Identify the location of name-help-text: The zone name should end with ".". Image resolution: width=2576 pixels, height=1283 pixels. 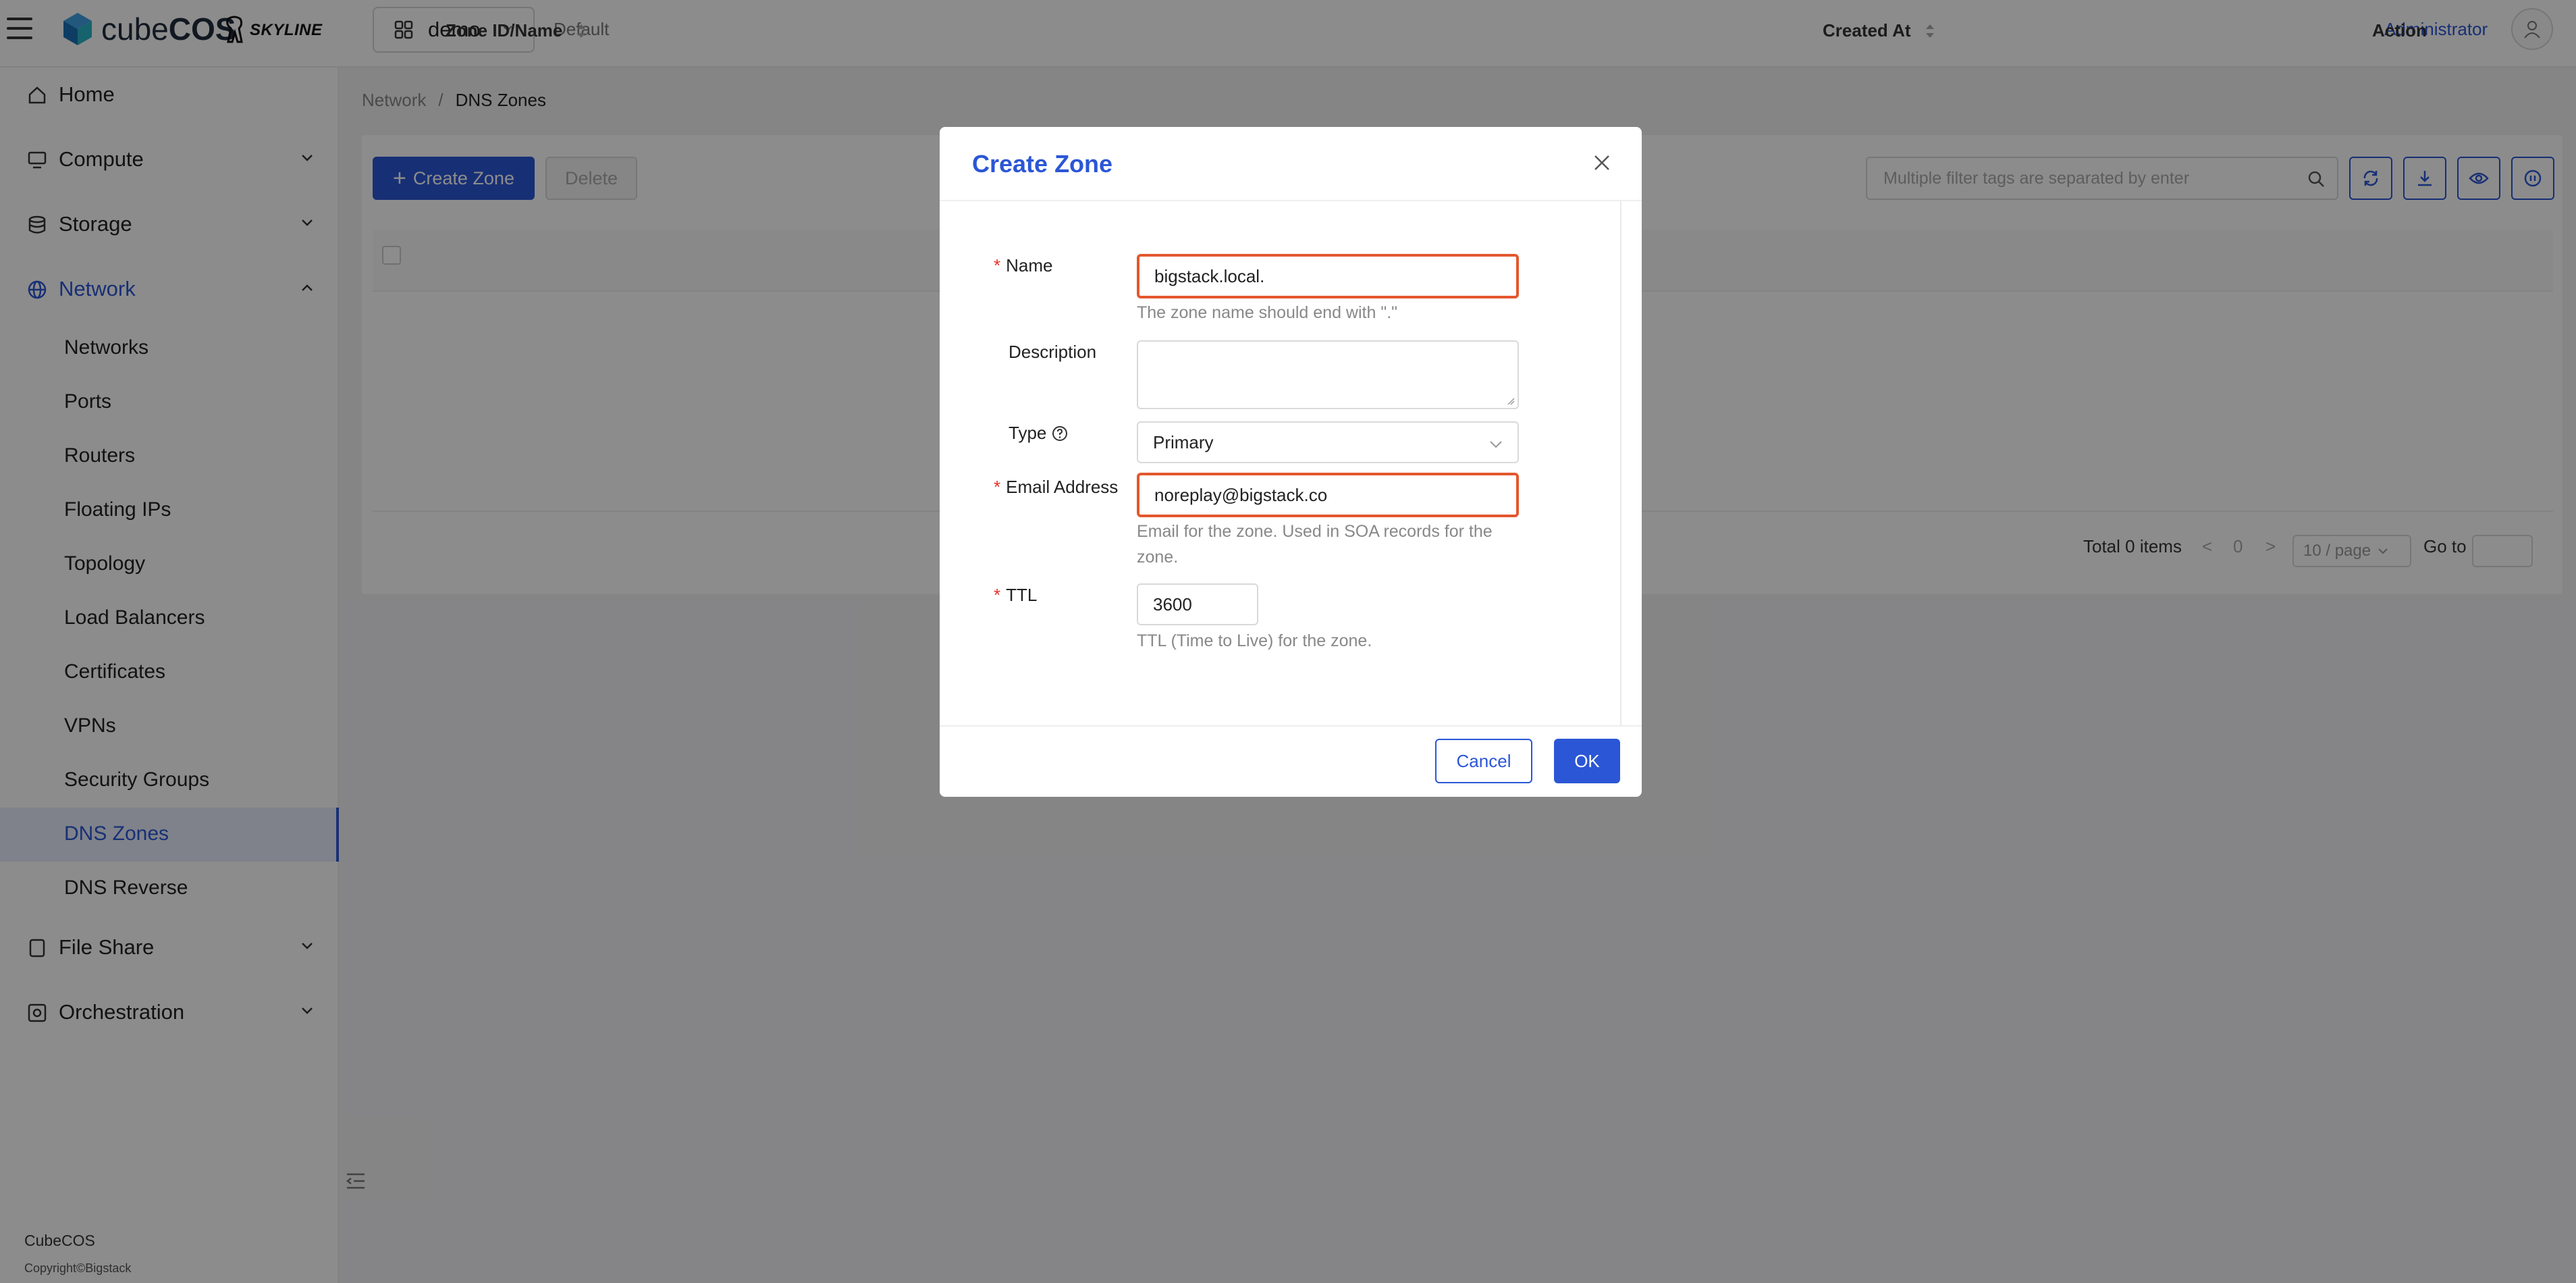
(1267, 312).